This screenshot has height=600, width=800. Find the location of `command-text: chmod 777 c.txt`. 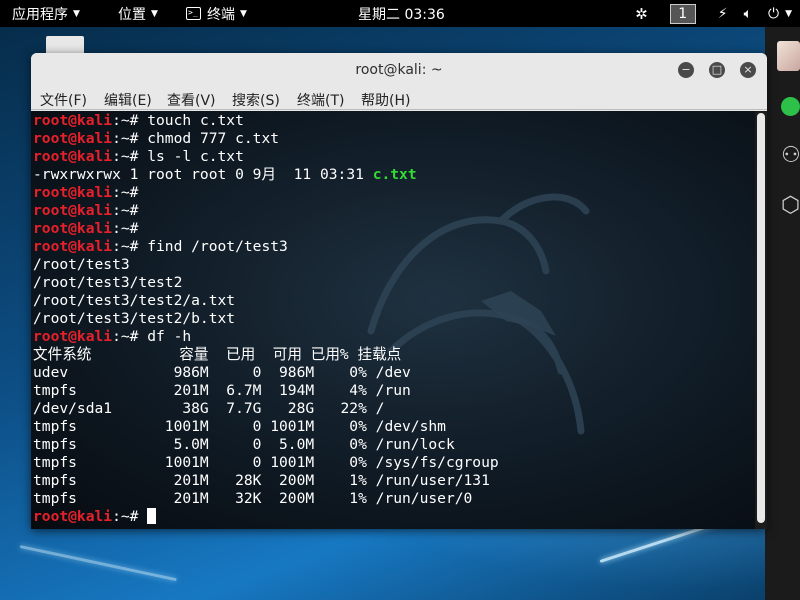

command-text: chmod 777 c.txt is located at coordinates (213, 138).